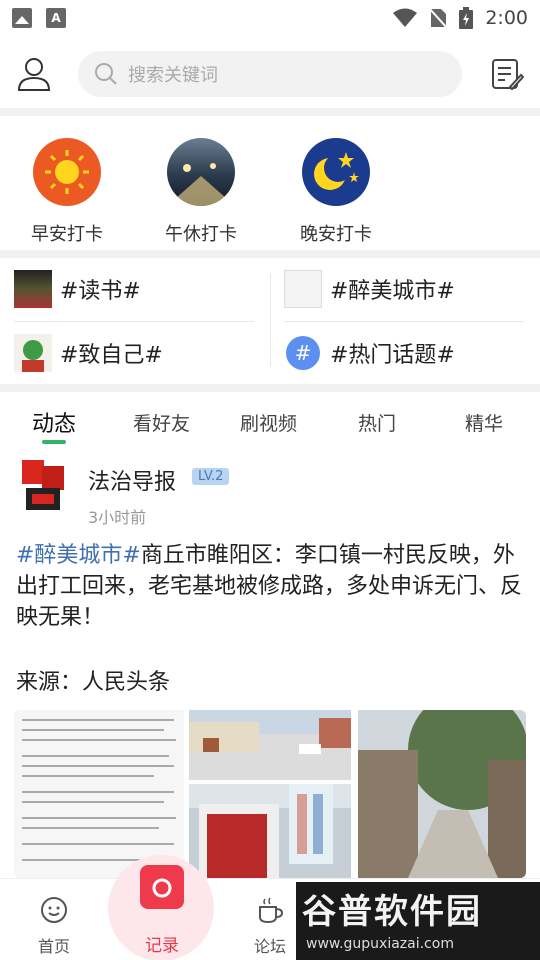  I want to click on topic-self-label: #致自己#, so click(111, 355).